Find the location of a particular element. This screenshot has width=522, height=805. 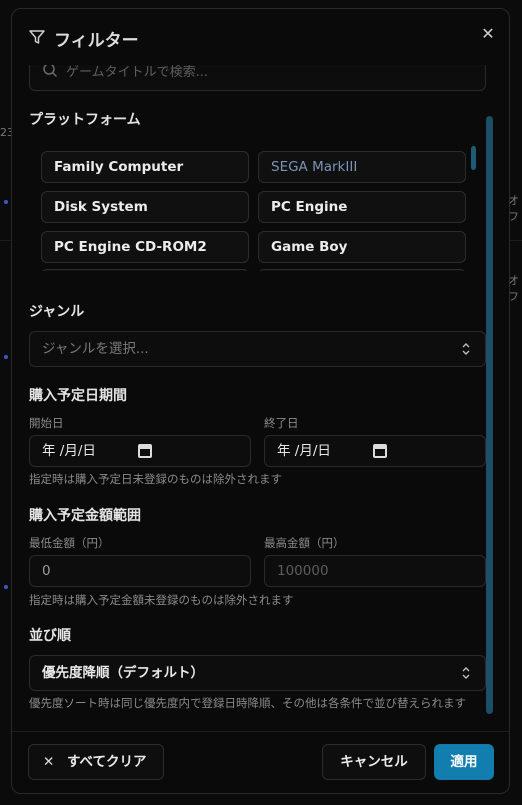

footer-divider is located at coordinates (260, 731).